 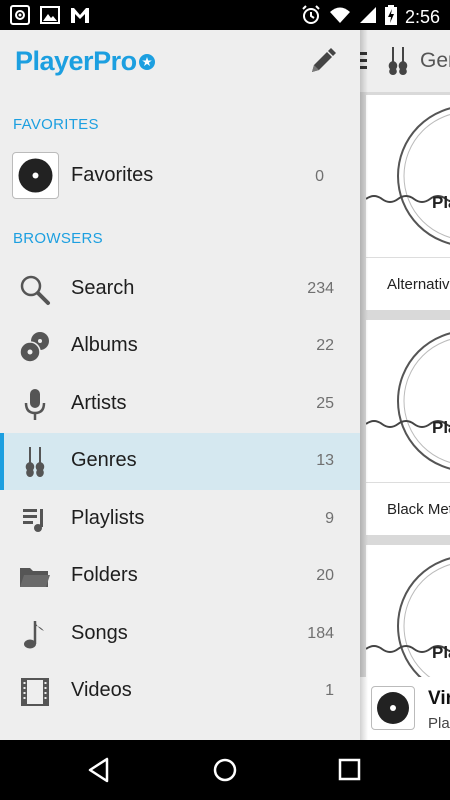 I want to click on sidebar-item-count: 0, so click(x=319, y=176).